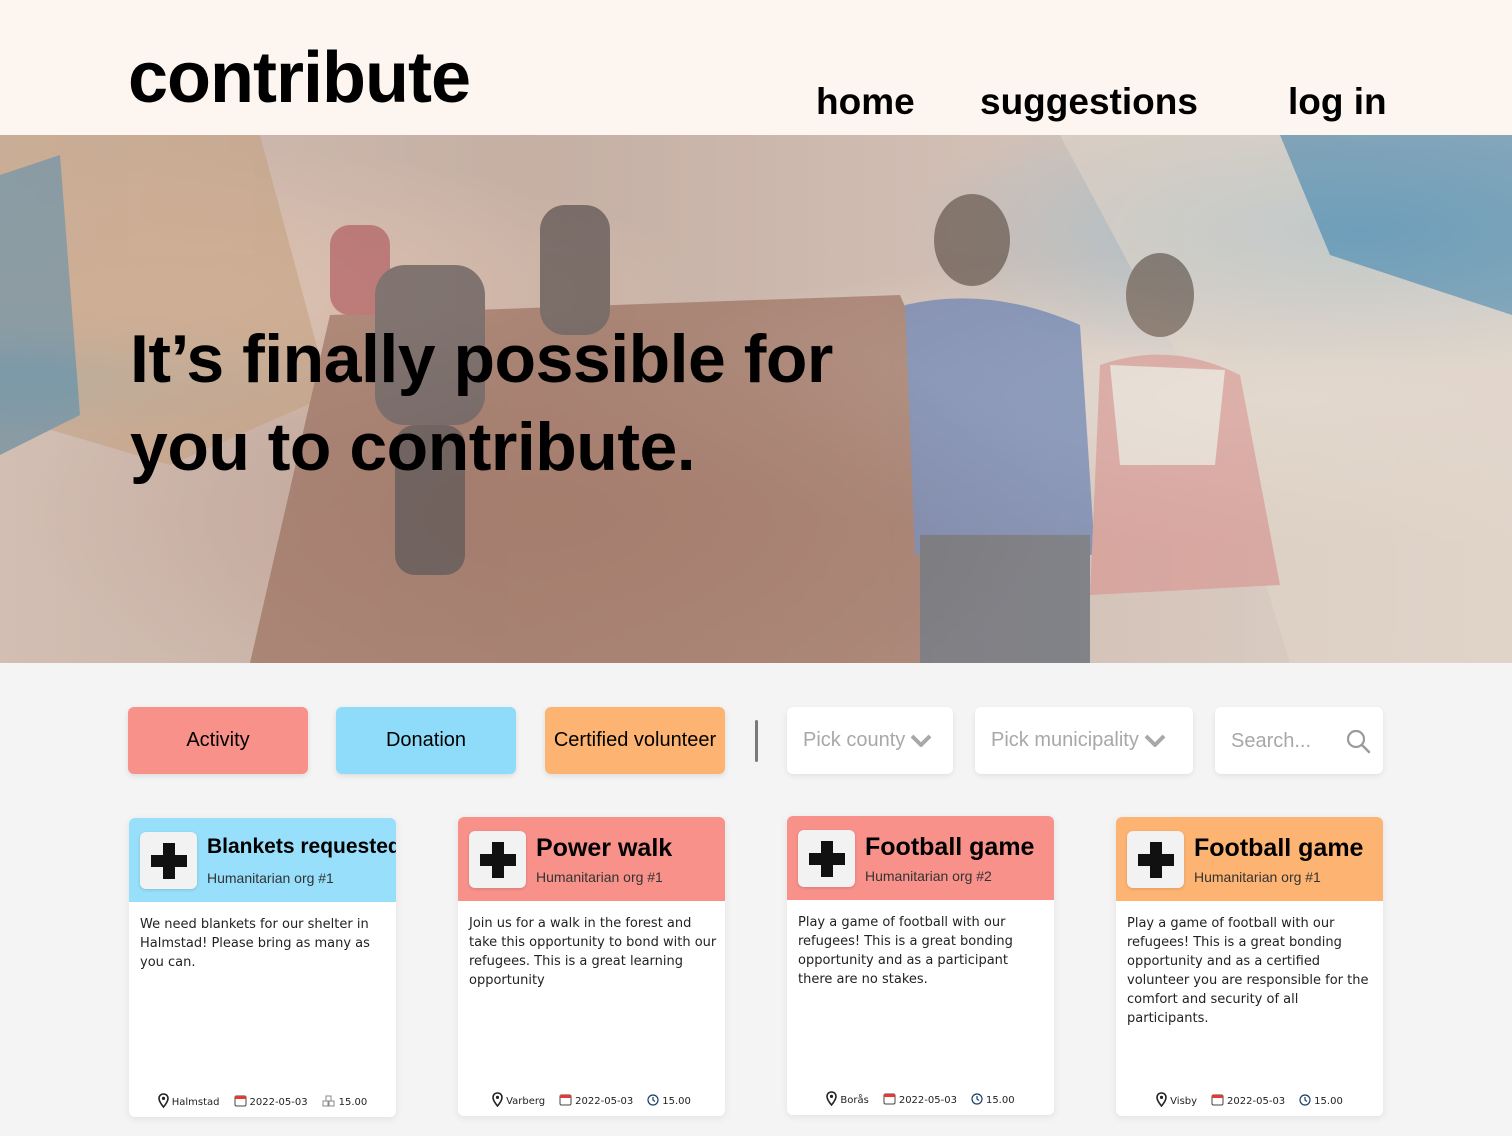 Image resolution: width=1512 pixels, height=1136 pixels. I want to click on county-select: Pick county, so click(870, 740).